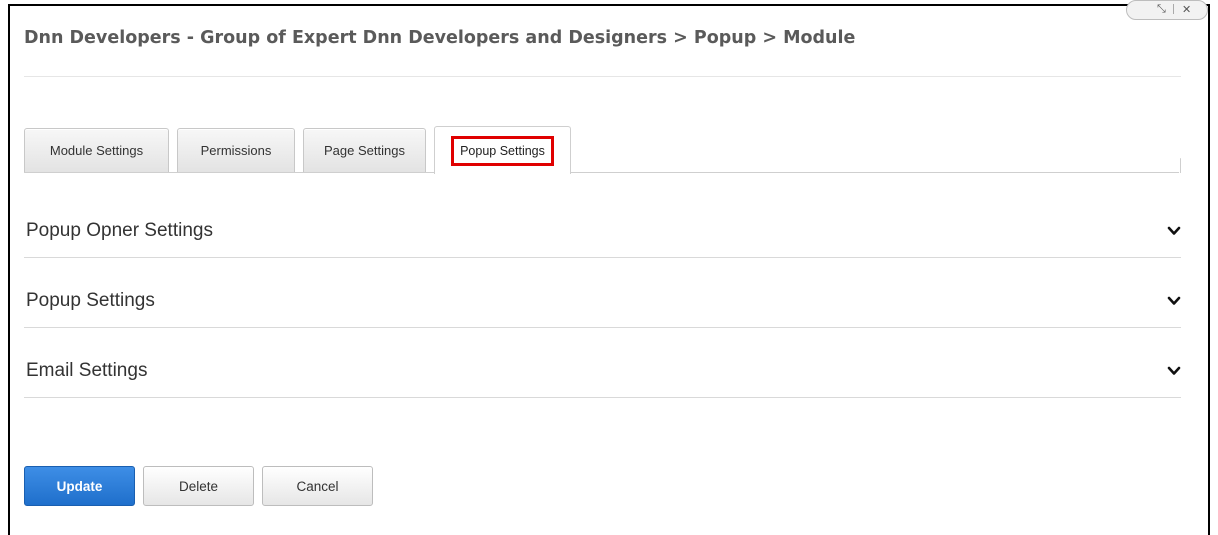 This screenshot has width=1218, height=535. I want to click on window-controls-divider, so click(1173, 9).